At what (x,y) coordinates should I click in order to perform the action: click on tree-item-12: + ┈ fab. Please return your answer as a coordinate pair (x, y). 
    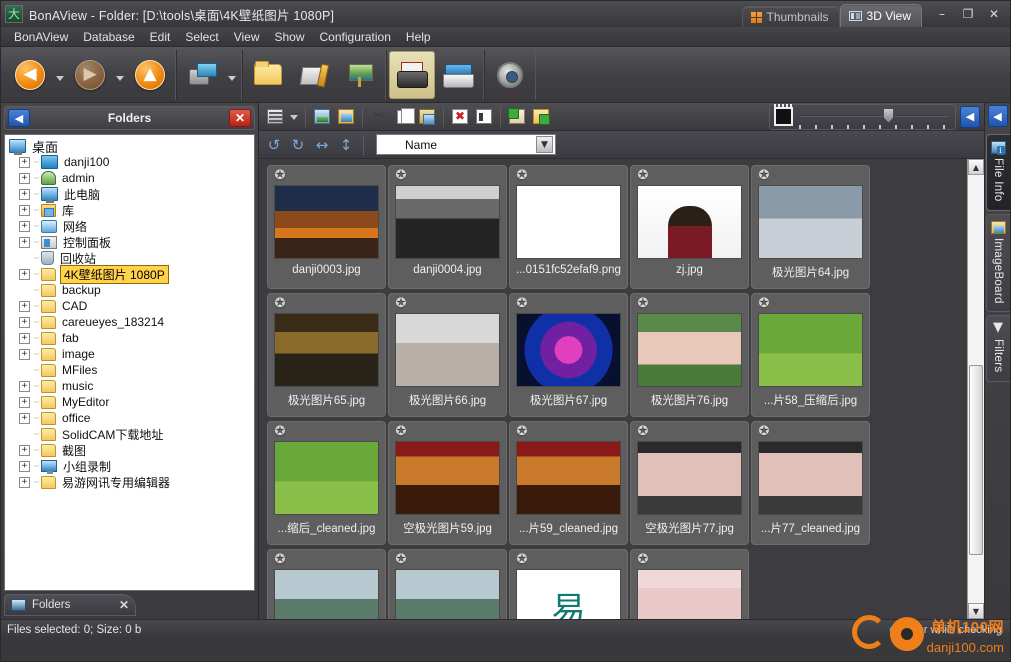
    Looking at the image, I should click on (129, 338).